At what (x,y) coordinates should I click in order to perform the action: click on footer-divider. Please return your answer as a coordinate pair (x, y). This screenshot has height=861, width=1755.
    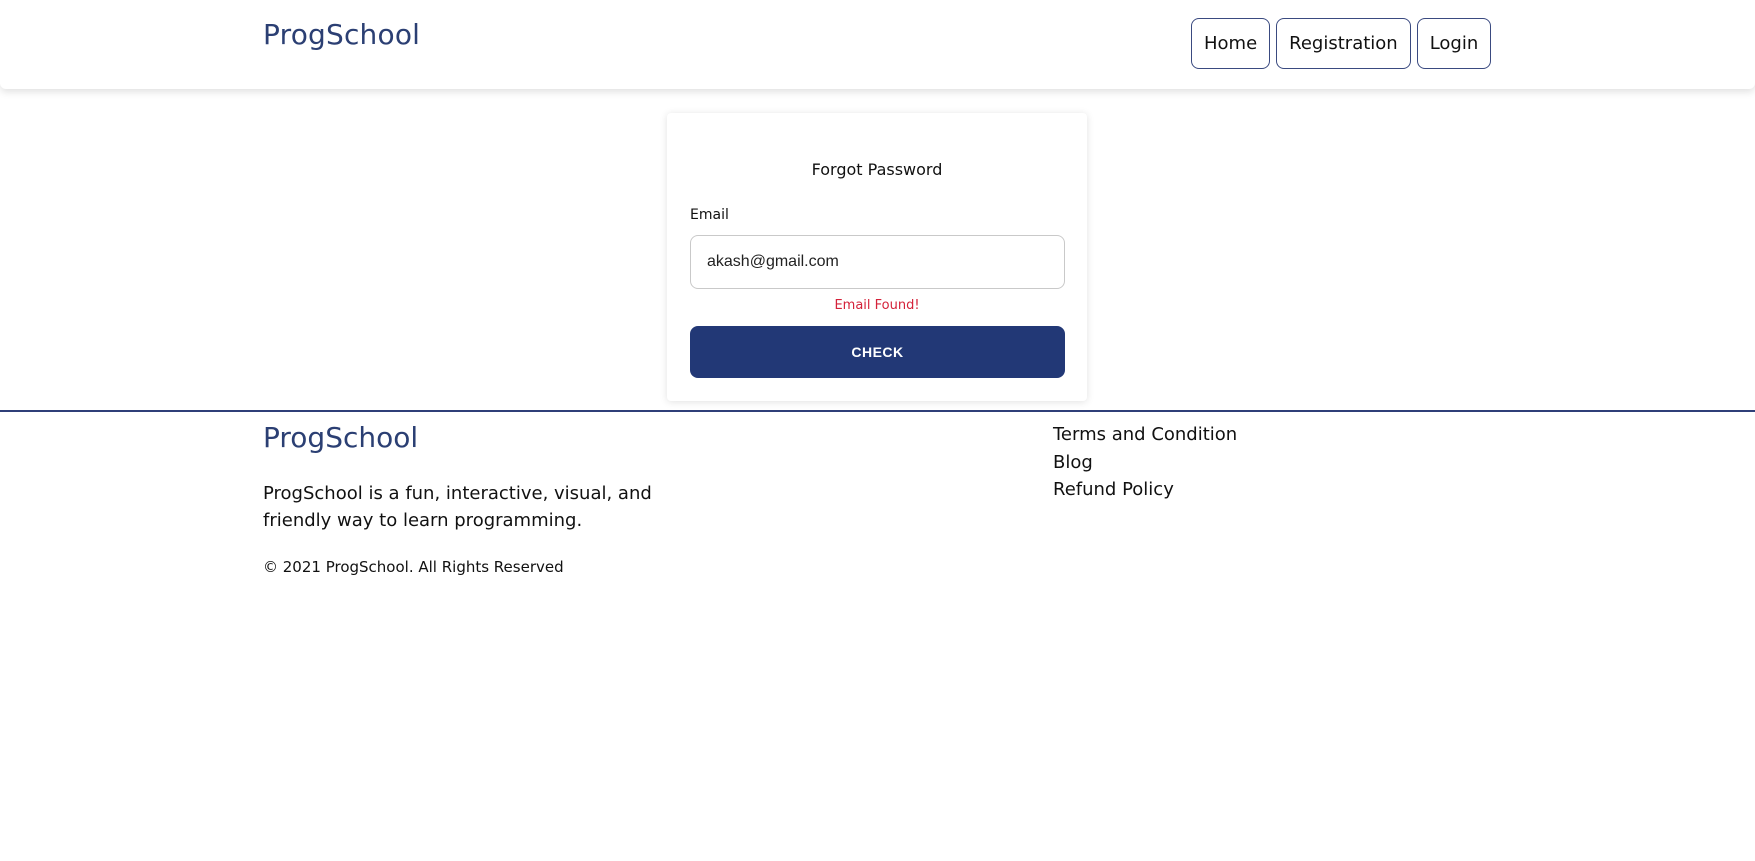
    Looking at the image, I should click on (877, 411).